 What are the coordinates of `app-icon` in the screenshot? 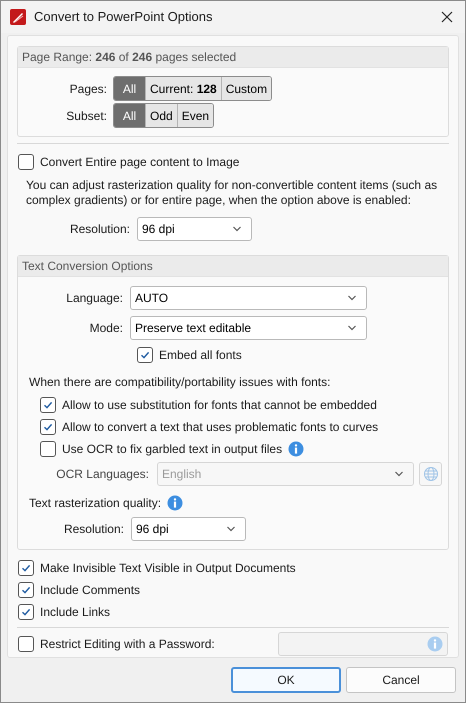 It's located at (18, 17).